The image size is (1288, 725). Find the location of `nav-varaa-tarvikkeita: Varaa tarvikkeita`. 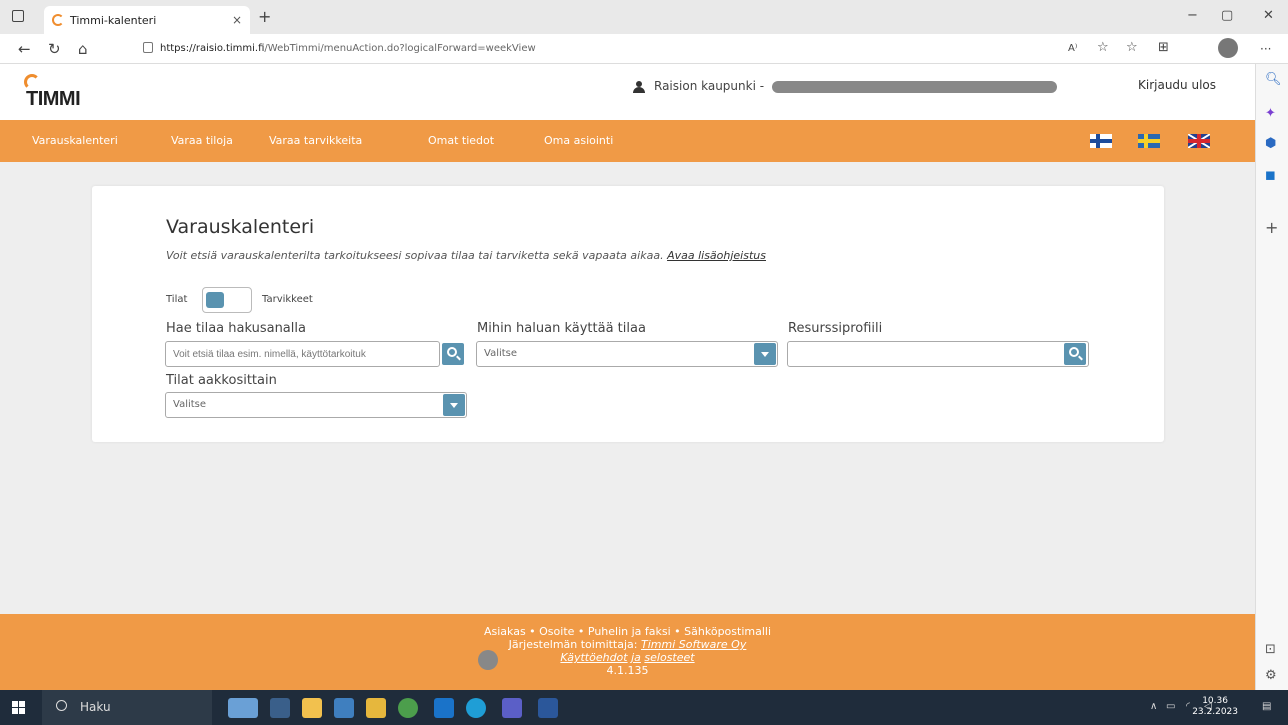

nav-varaa-tarvikkeita: Varaa tarvikkeita is located at coordinates (315, 140).